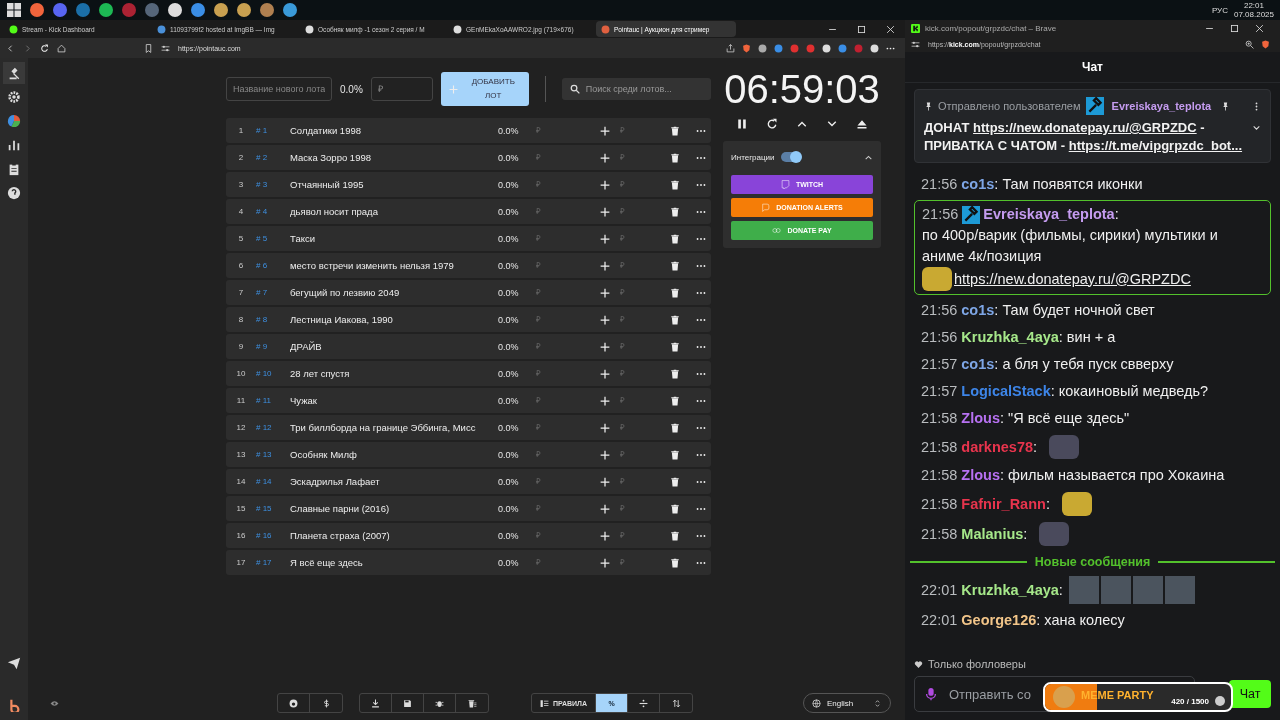  What do you see at coordinates (273, 427) in the screenshot?
I see `lot-id-link: # 12` at bounding box center [273, 427].